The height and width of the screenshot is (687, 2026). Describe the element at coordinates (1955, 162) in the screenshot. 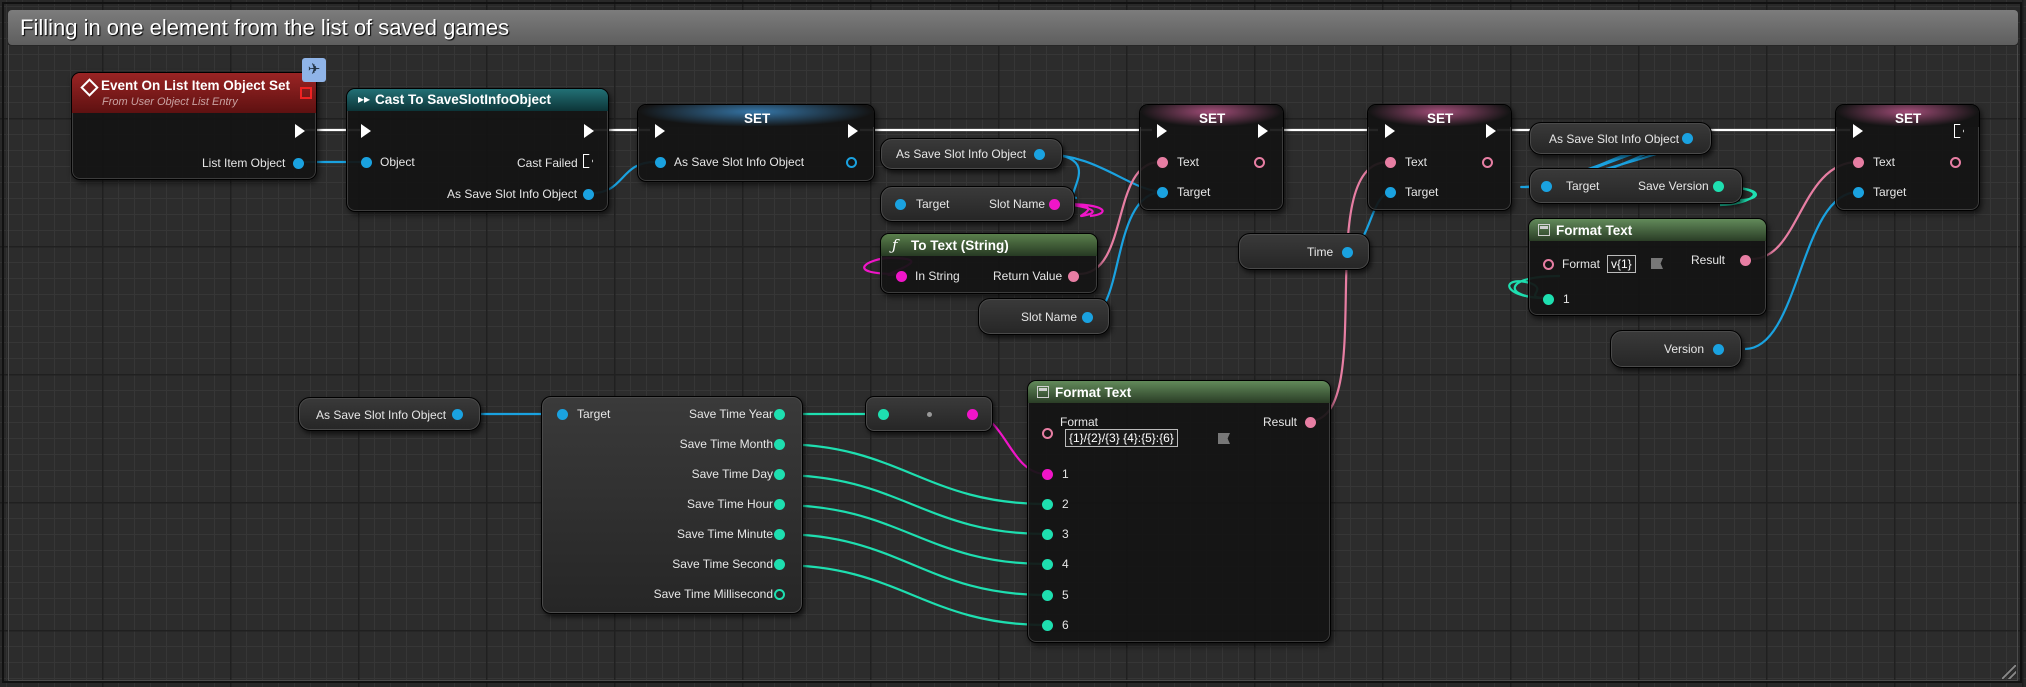

I see `set4-out-pin` at that location.